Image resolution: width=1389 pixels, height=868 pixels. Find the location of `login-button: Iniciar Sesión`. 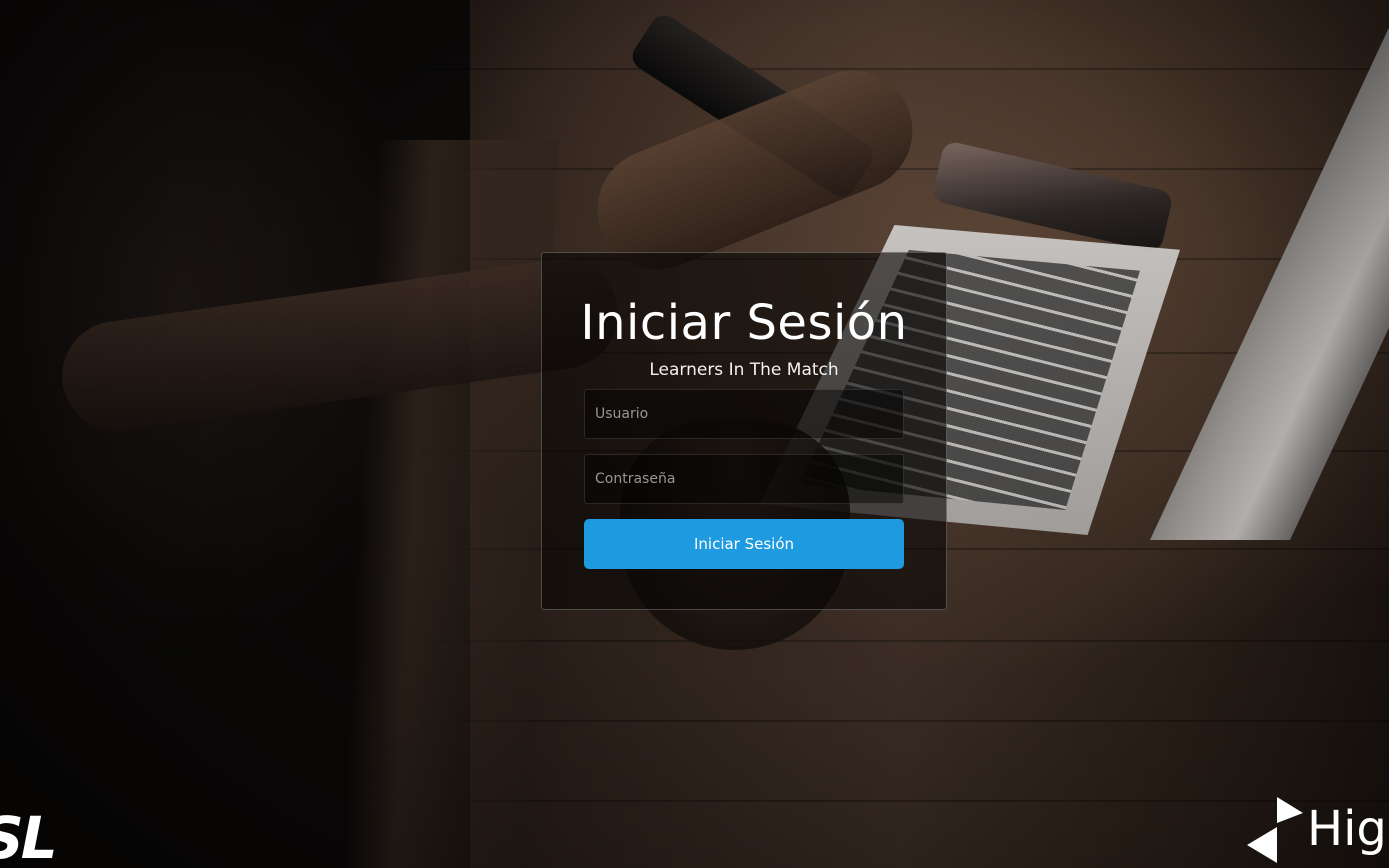

login-button: Iniciar Sesión is located at coordinates (744, 544).